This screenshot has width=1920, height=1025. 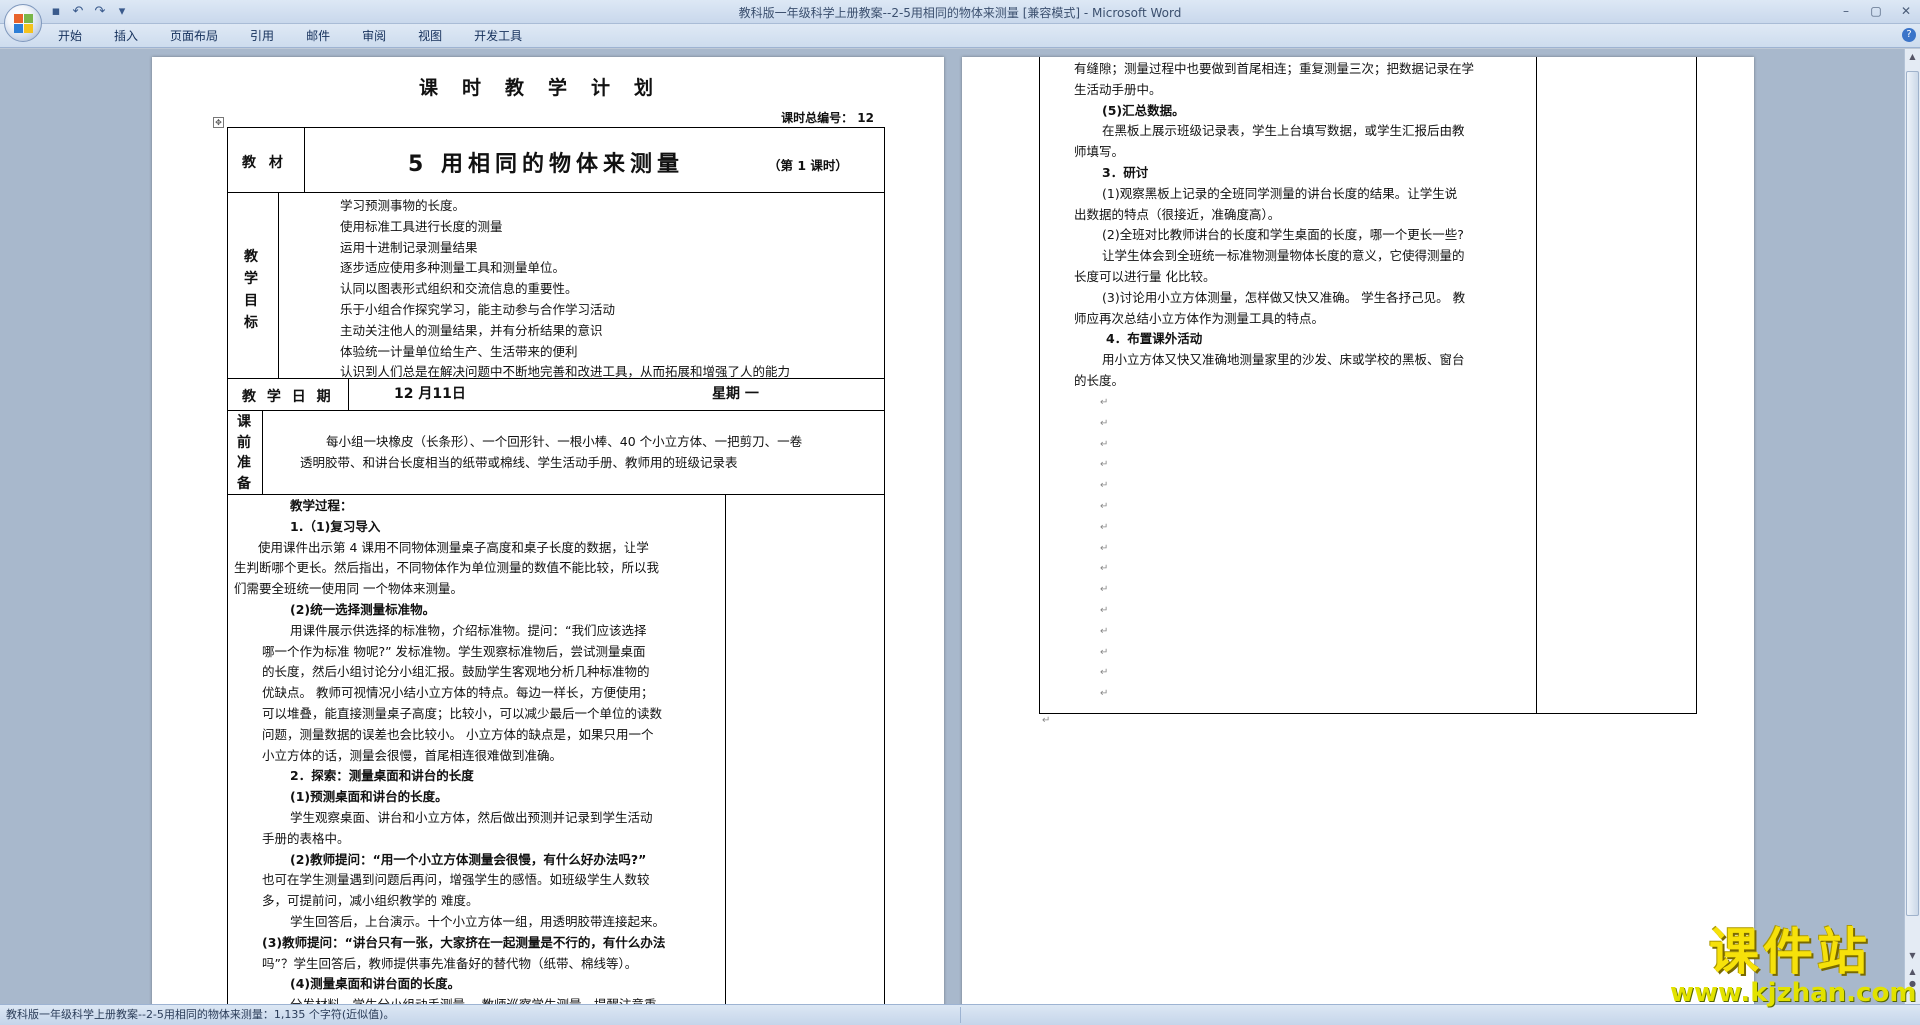 What do you see at coordinates (808, 165) in the screenshot?
I see `lesson-period: （第 1 课时）` at bounding box center [808, 165].